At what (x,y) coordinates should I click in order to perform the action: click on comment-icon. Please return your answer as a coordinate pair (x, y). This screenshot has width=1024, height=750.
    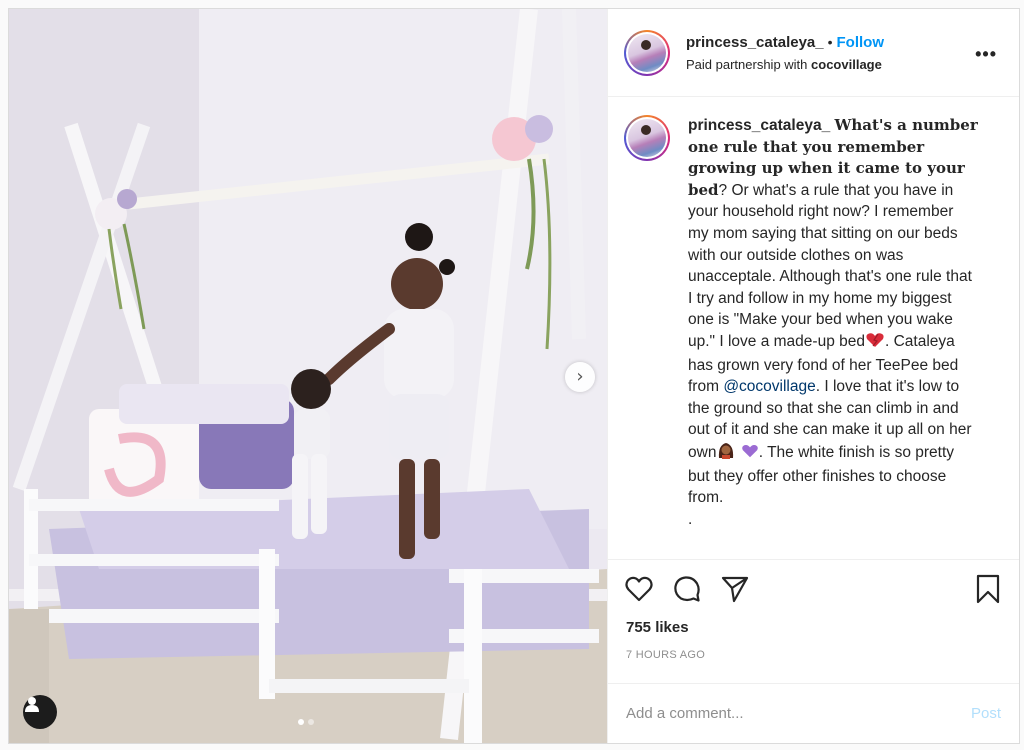
    Looking at the image, I should click on (687, 588).